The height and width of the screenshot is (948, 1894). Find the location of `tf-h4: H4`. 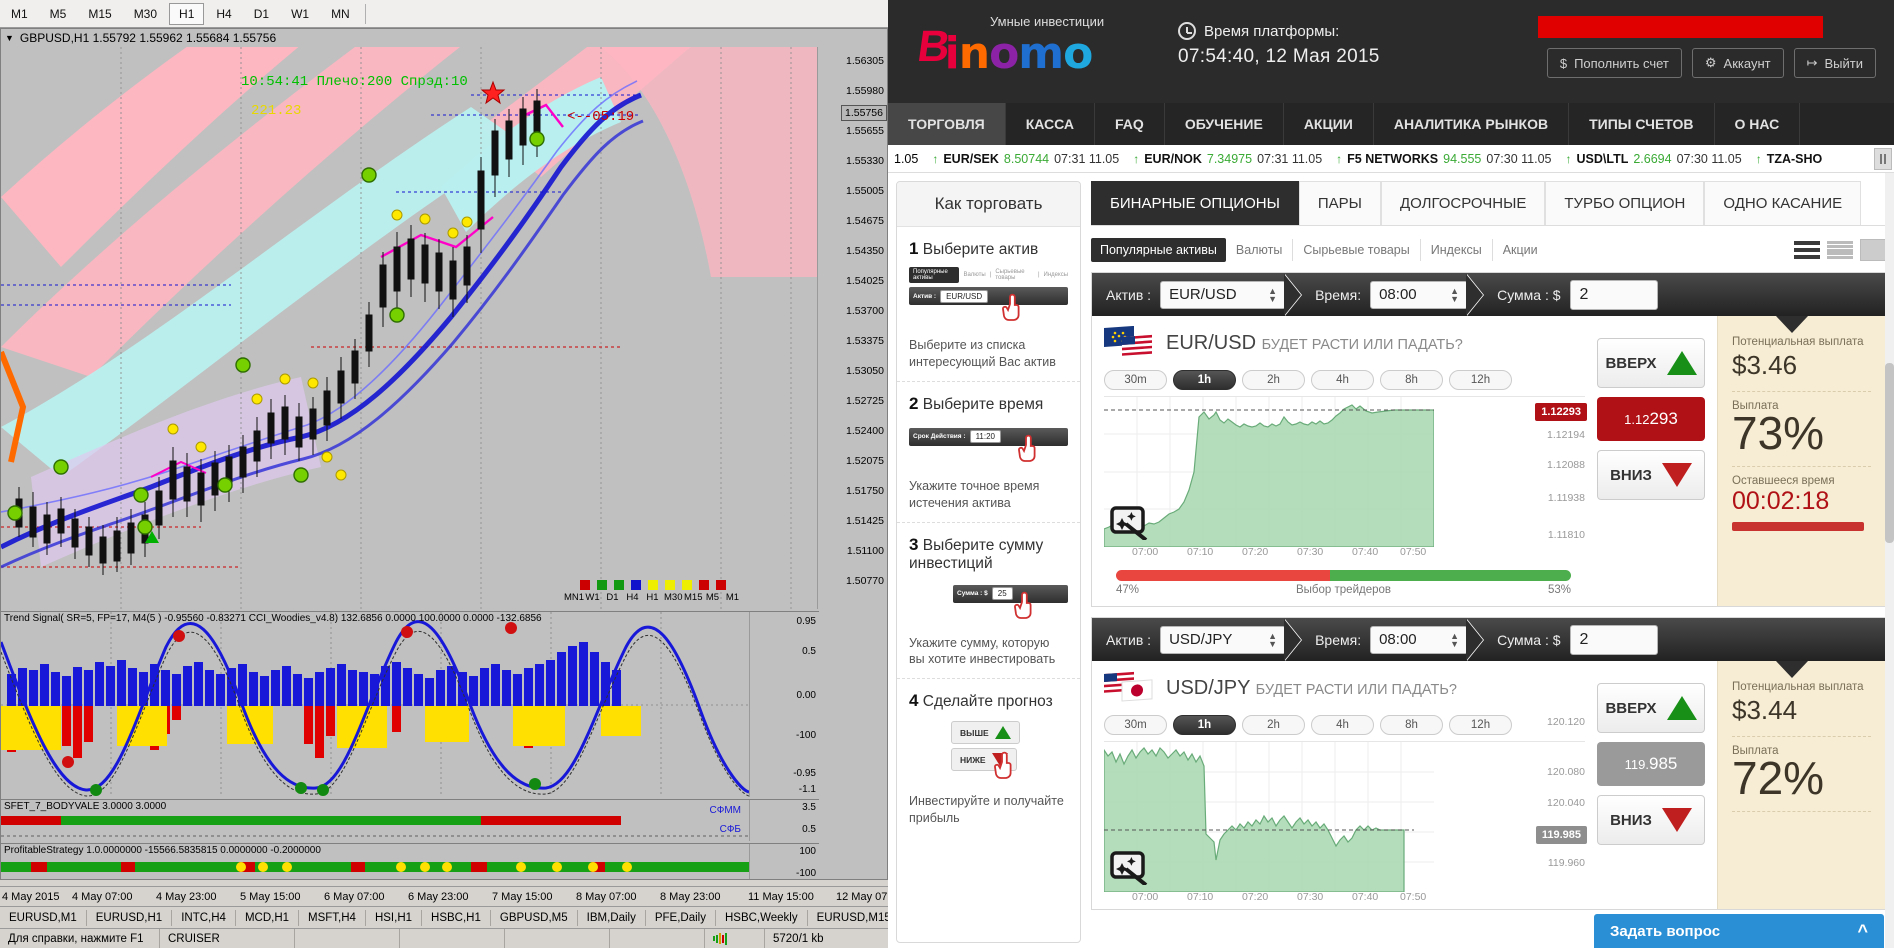

tf-h4: H4 is located at coordinates (223, 14).